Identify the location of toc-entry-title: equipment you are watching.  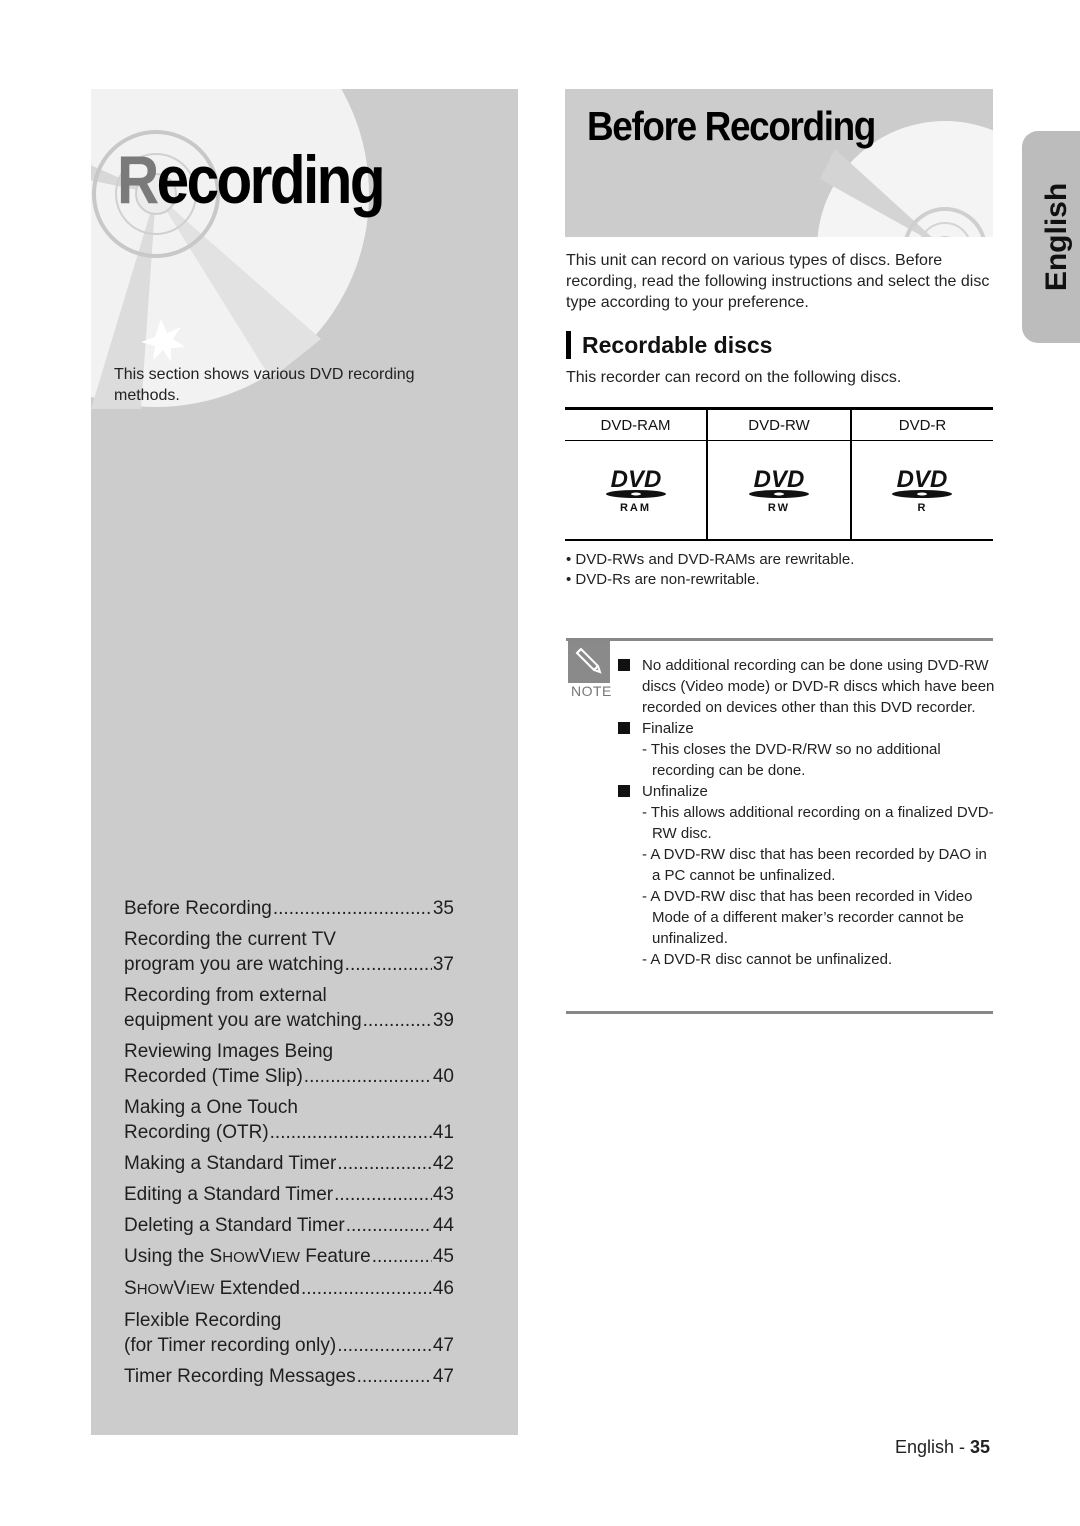
(243, 1020).